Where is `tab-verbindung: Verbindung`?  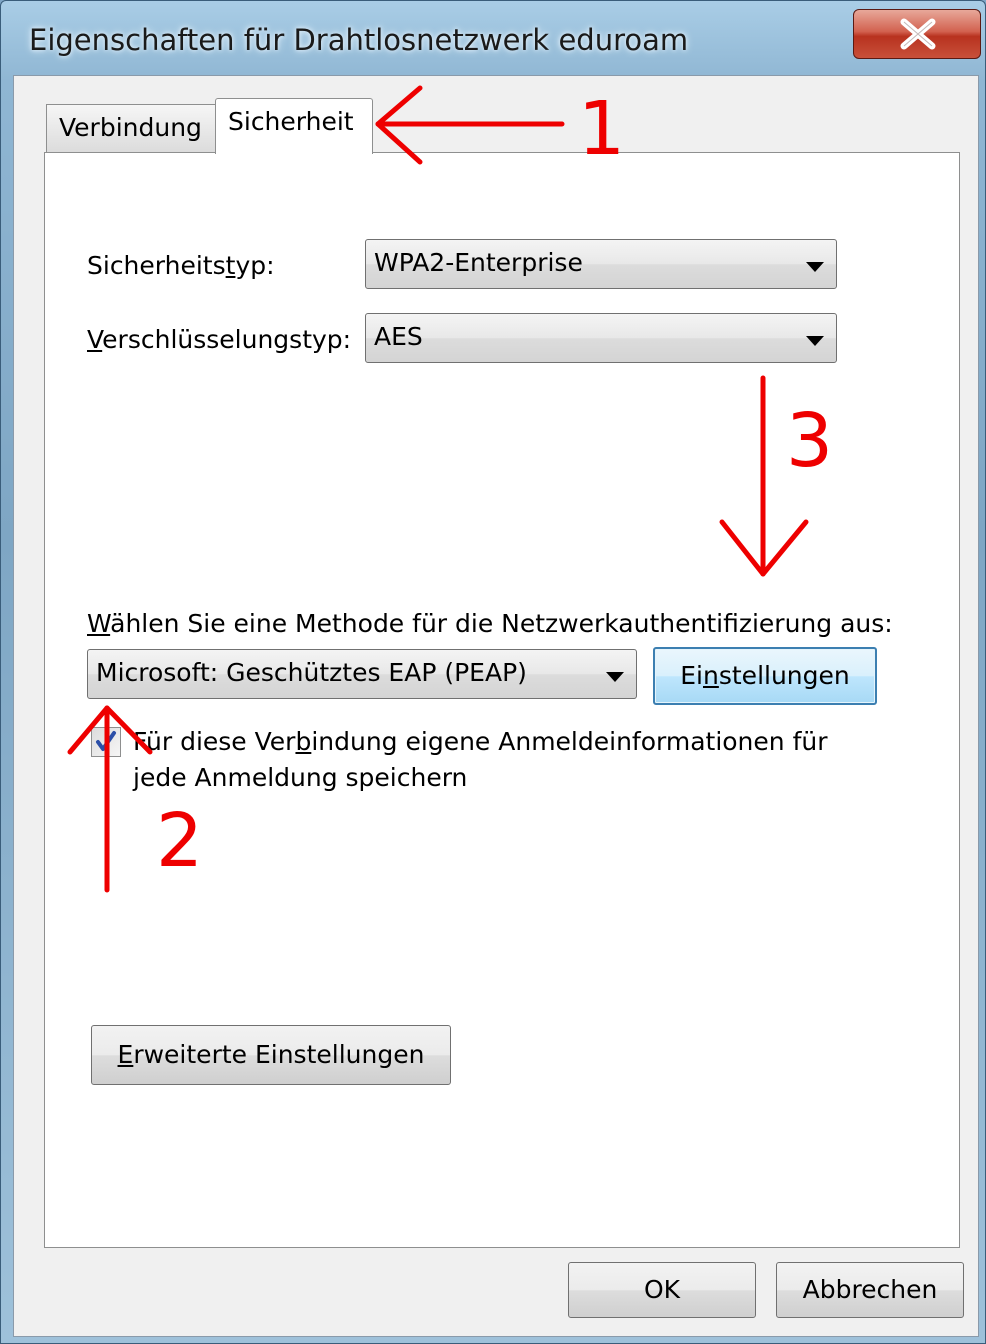
tab-verbindung: Verbindung is located at coordinates (132, 128).